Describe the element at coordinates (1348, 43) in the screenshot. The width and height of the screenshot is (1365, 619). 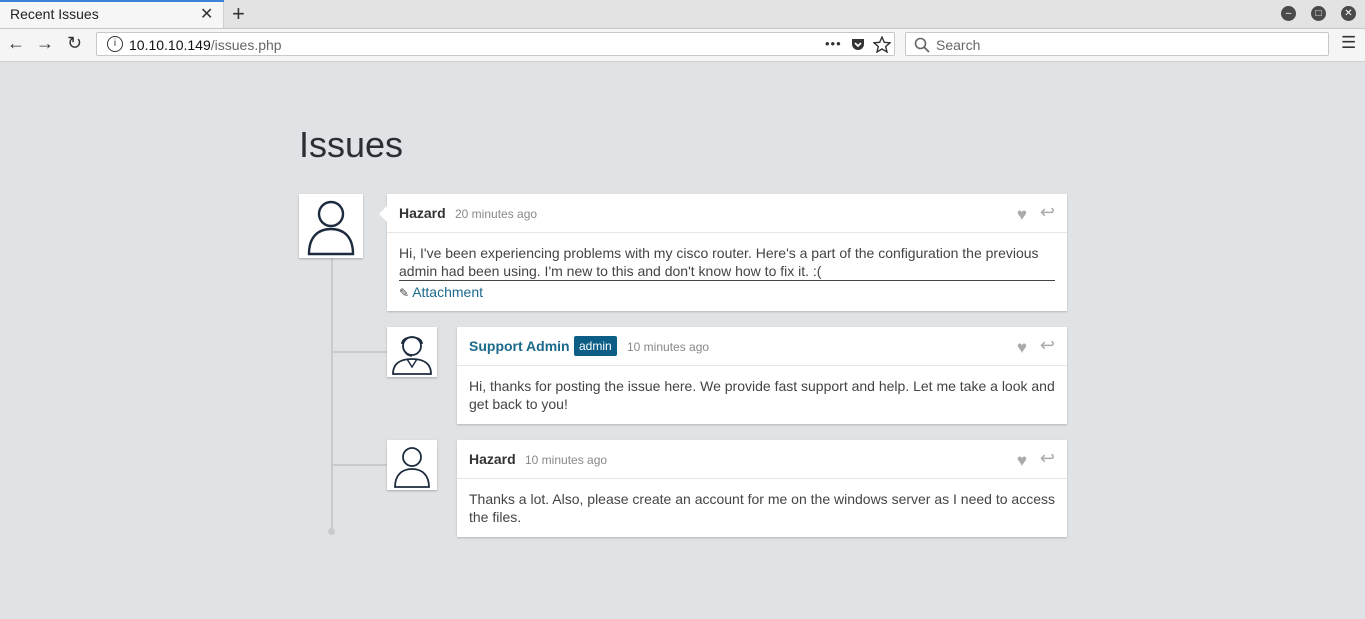
I see `hamburger-menu-icon: ☰` at that location.